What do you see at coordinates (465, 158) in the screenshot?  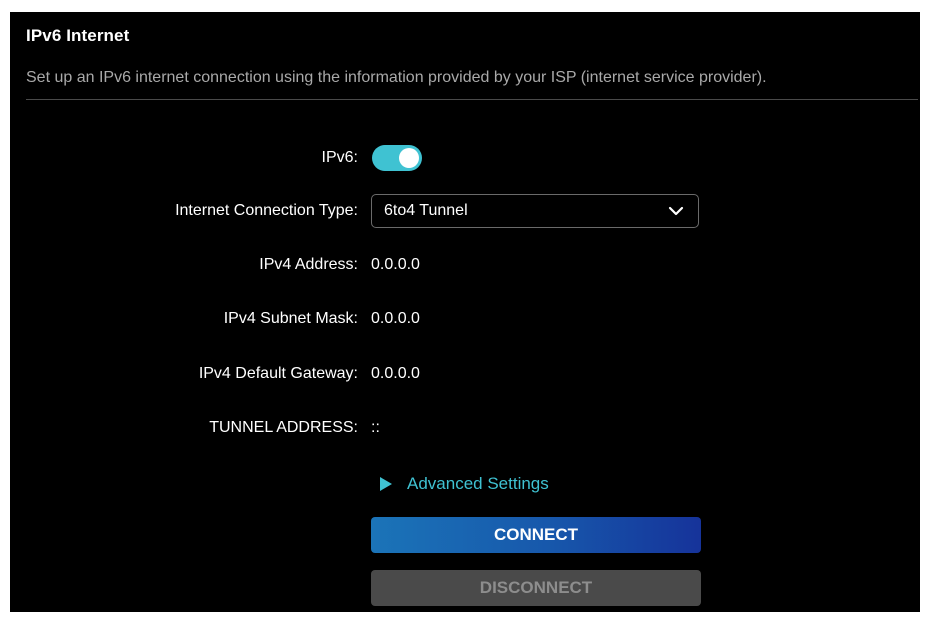 I see `ipv6-row: IPv6:` at bounding box center [465, 158].